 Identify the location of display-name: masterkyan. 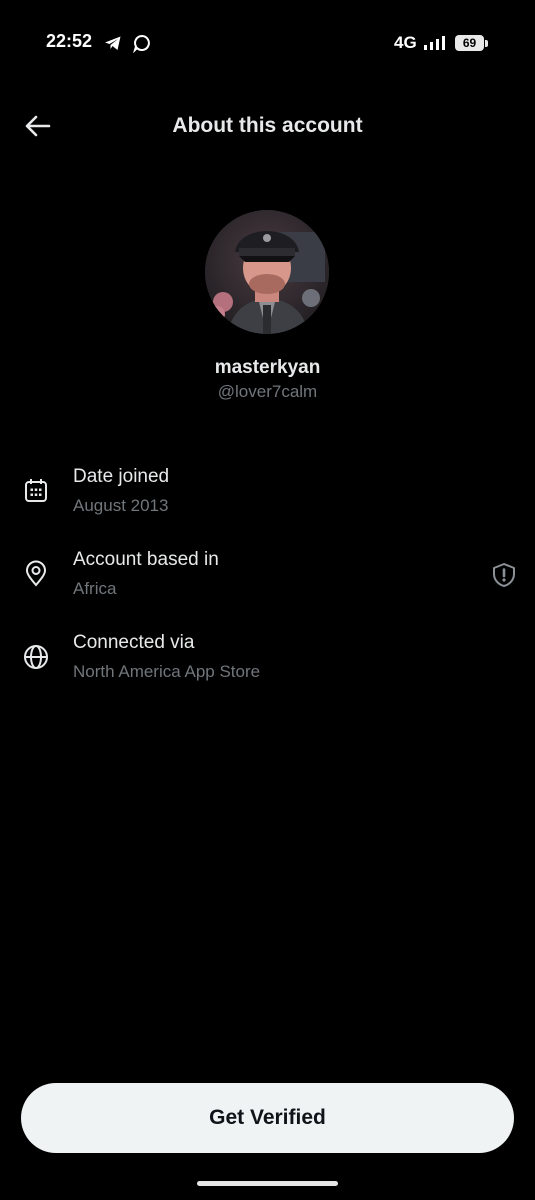
(267, 367).